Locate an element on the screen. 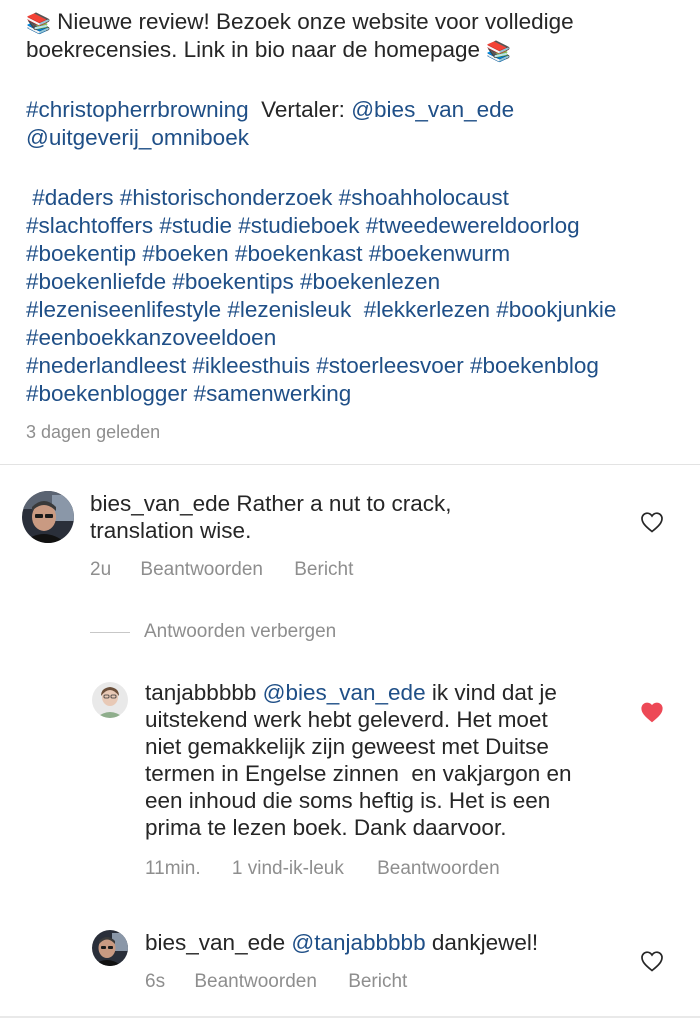 Image resolution: width=700 pixels, height=1024 pixels. reply-username: bies_van_ede is located at coordinates (215, 942).